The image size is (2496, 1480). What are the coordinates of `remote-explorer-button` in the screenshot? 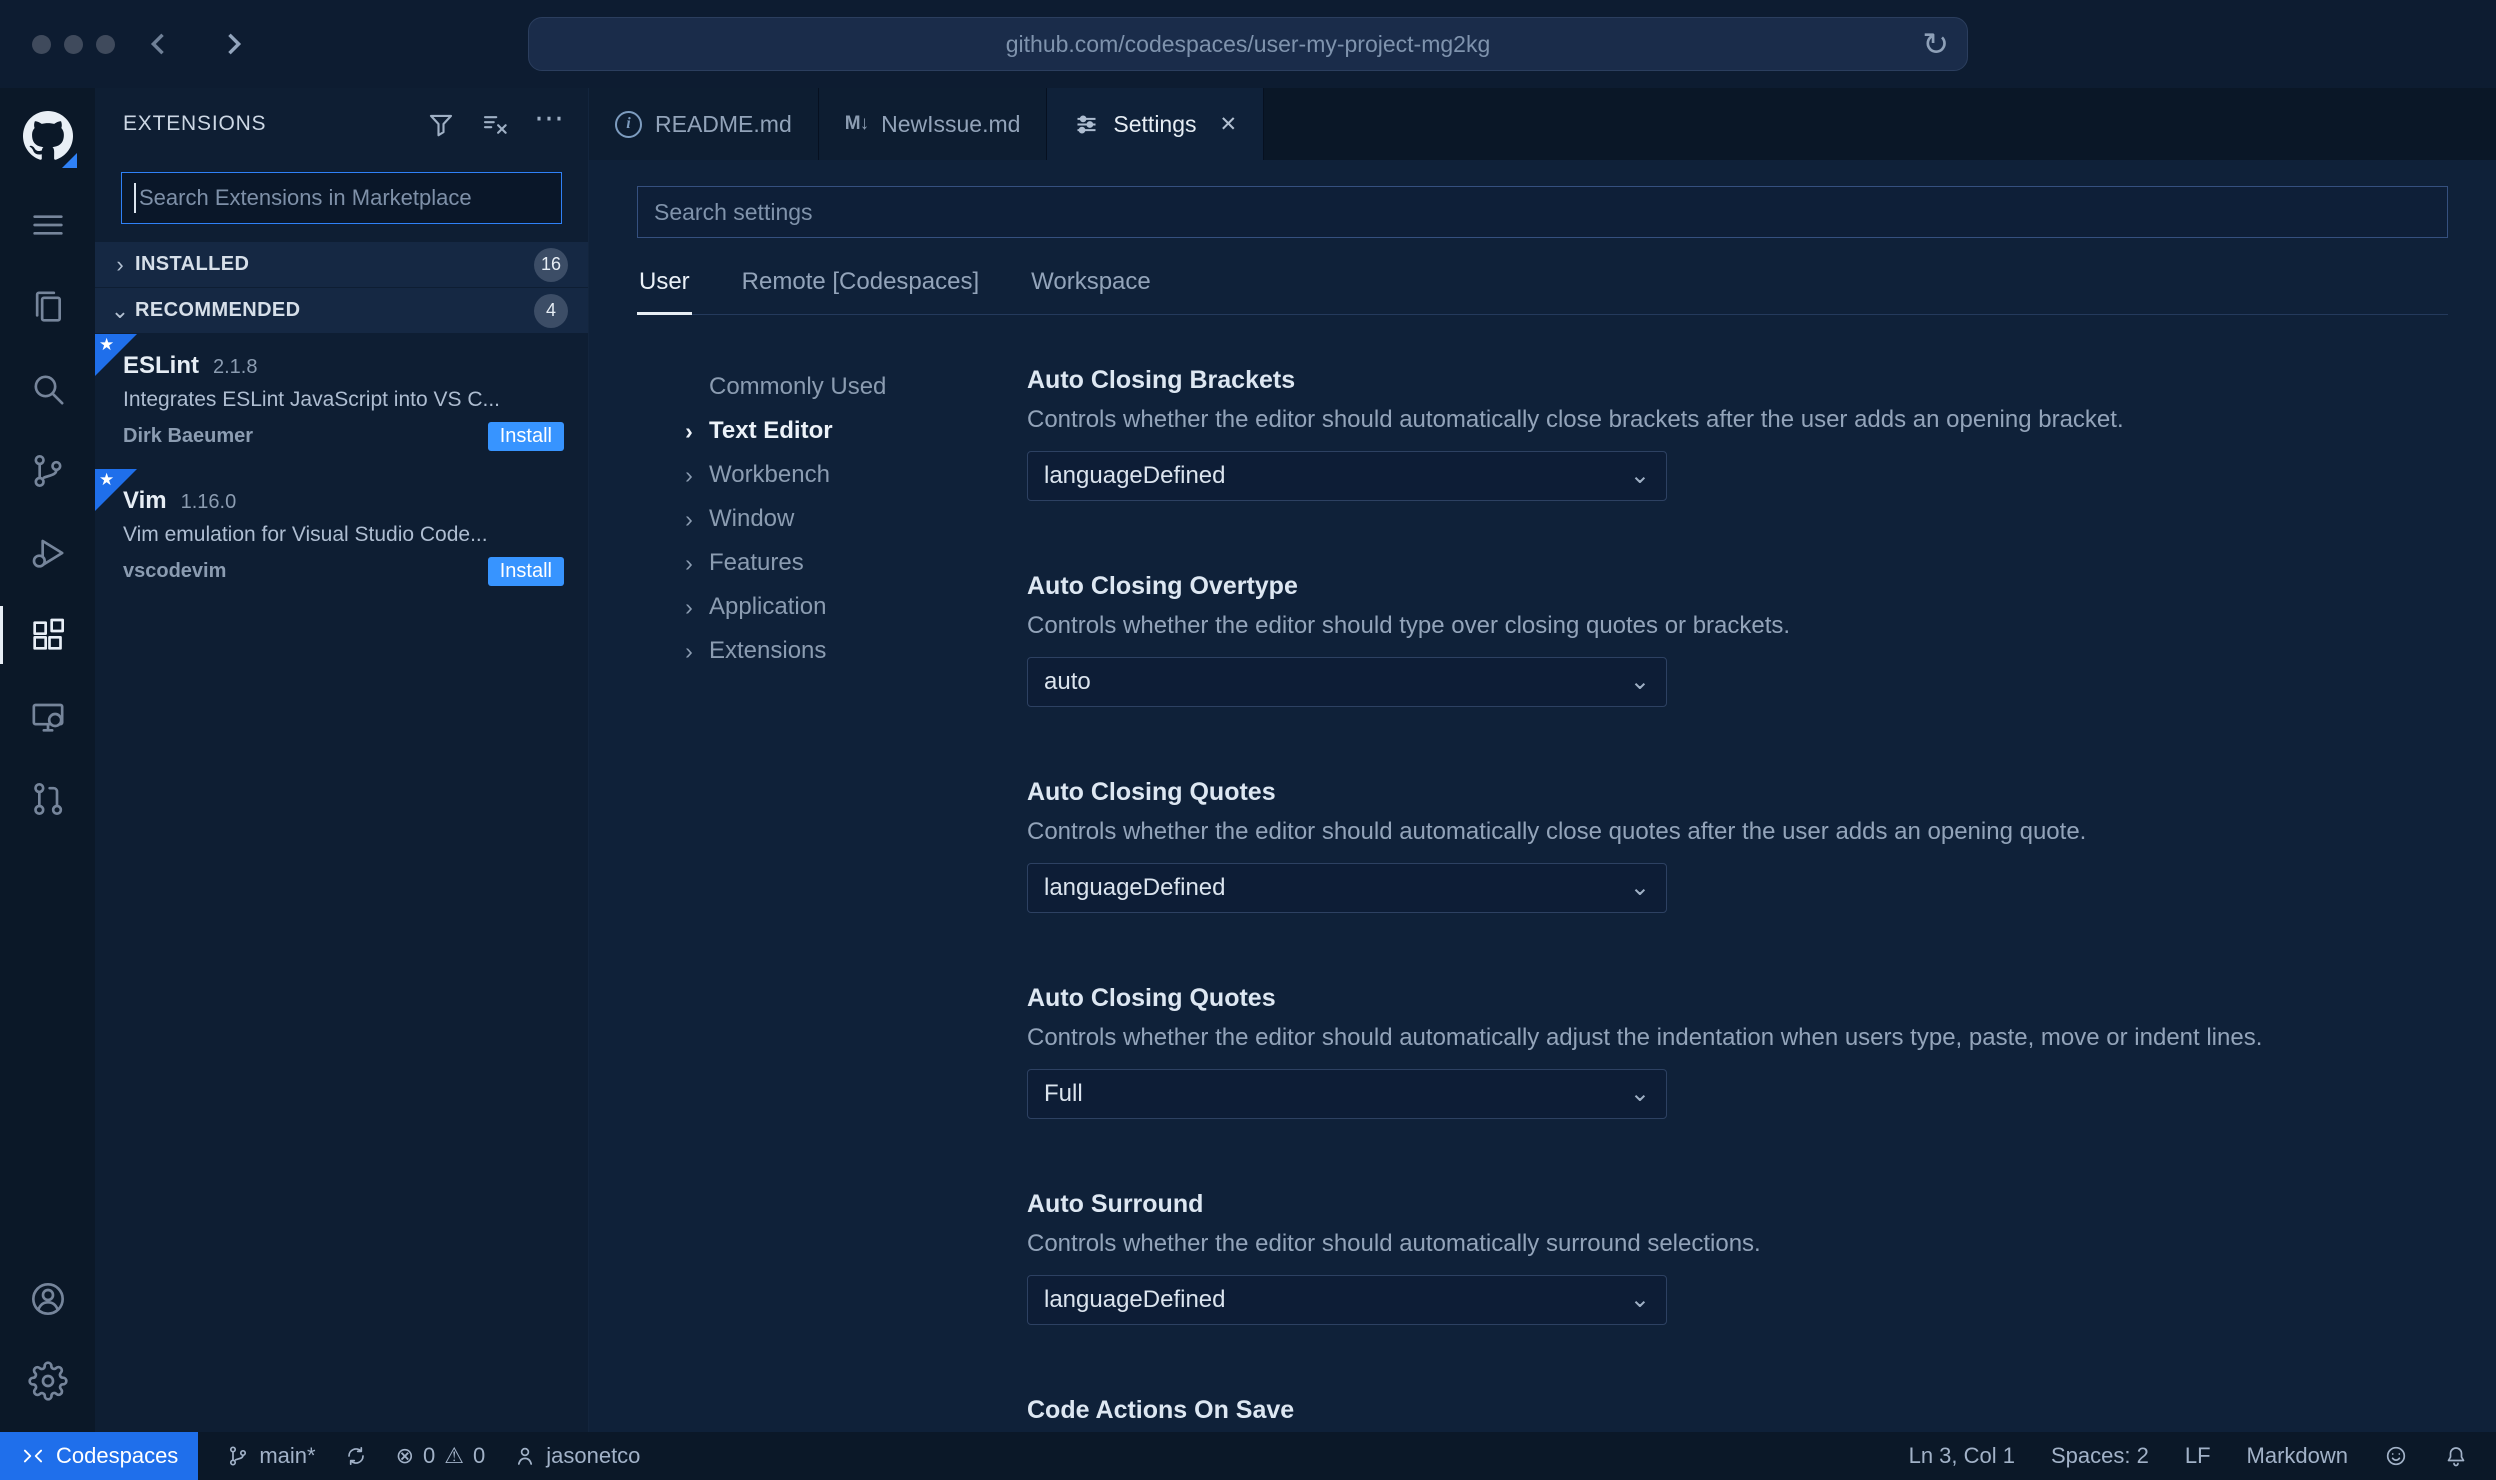 It's located at (47, 717).